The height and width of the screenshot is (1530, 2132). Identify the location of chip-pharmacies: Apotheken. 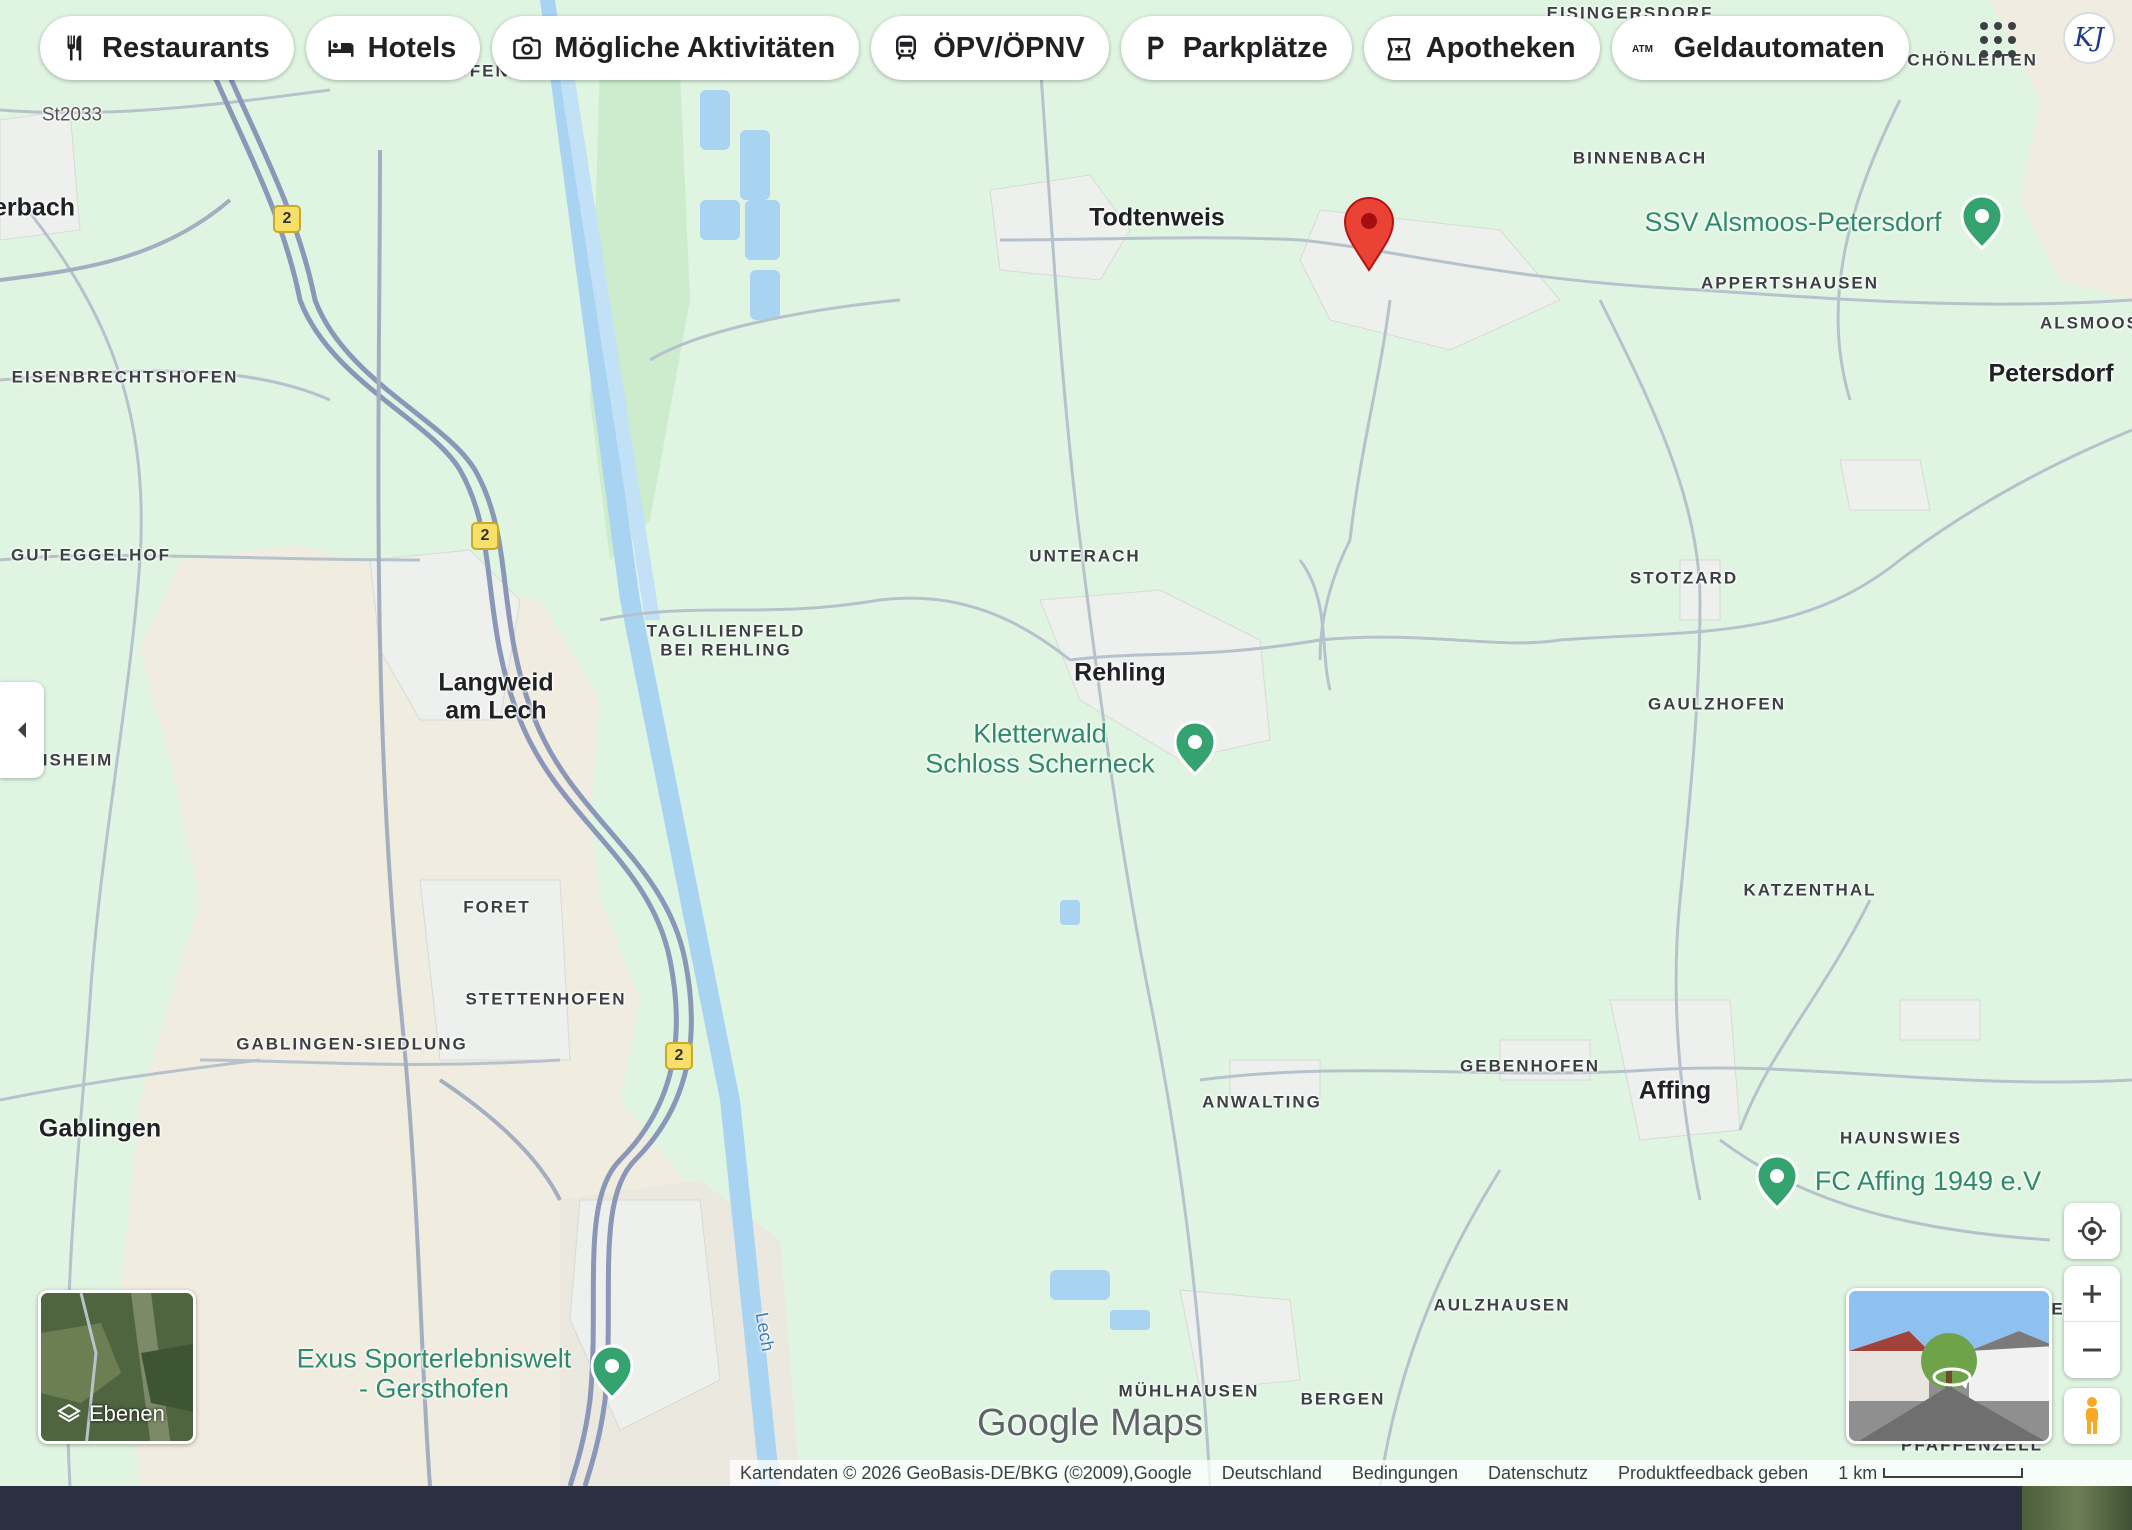
(1481, 48).